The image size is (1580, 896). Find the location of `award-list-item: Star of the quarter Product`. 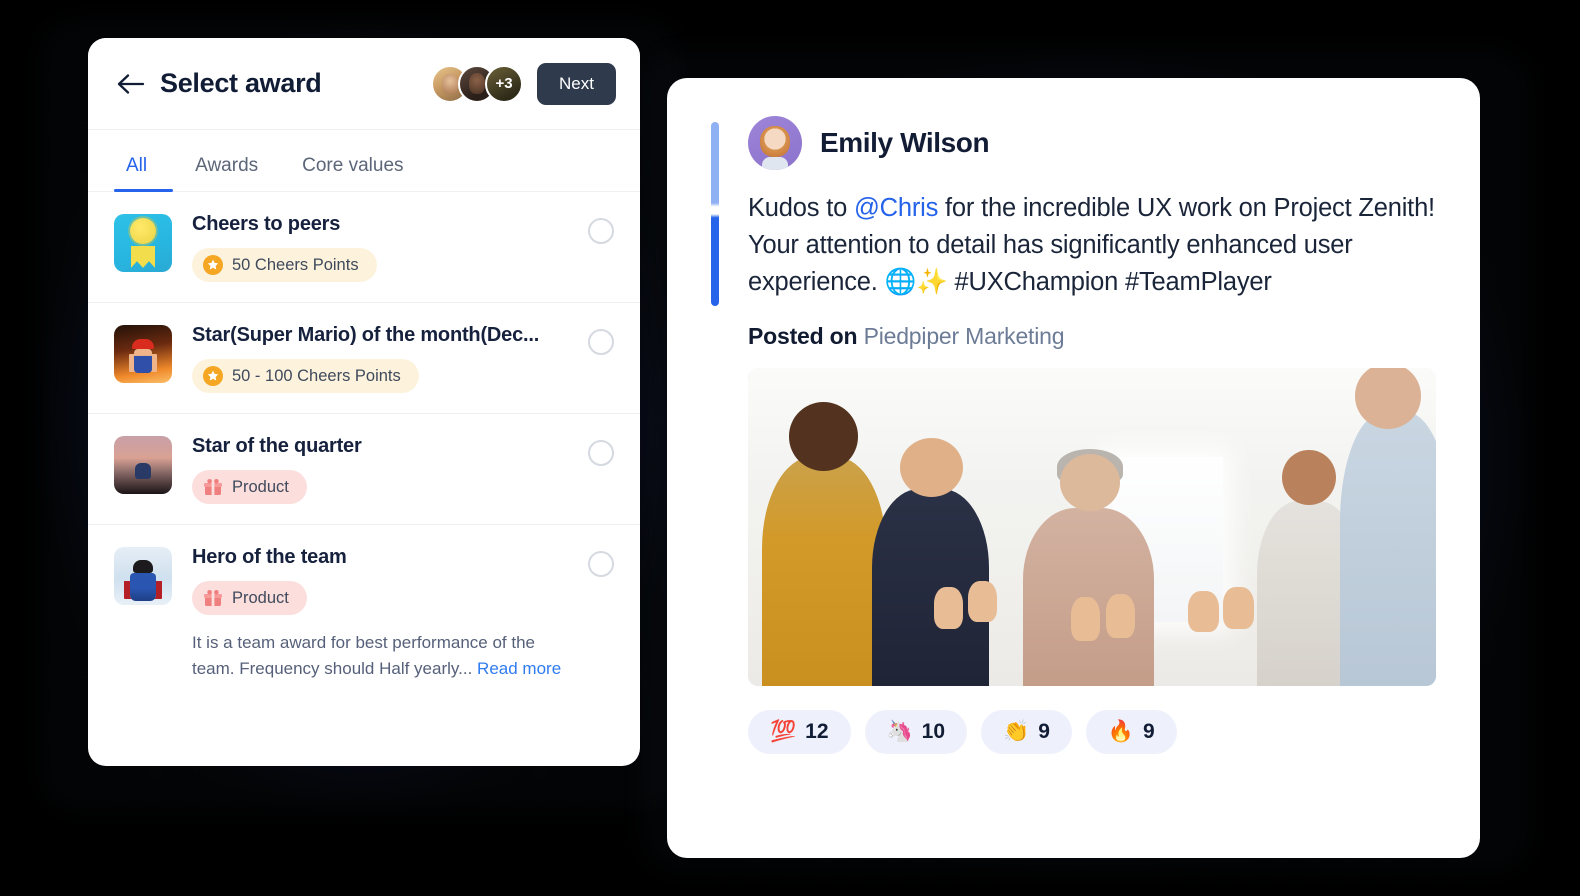

award-list-item: Star of the quarter Product is located at coordinates (364, 469).